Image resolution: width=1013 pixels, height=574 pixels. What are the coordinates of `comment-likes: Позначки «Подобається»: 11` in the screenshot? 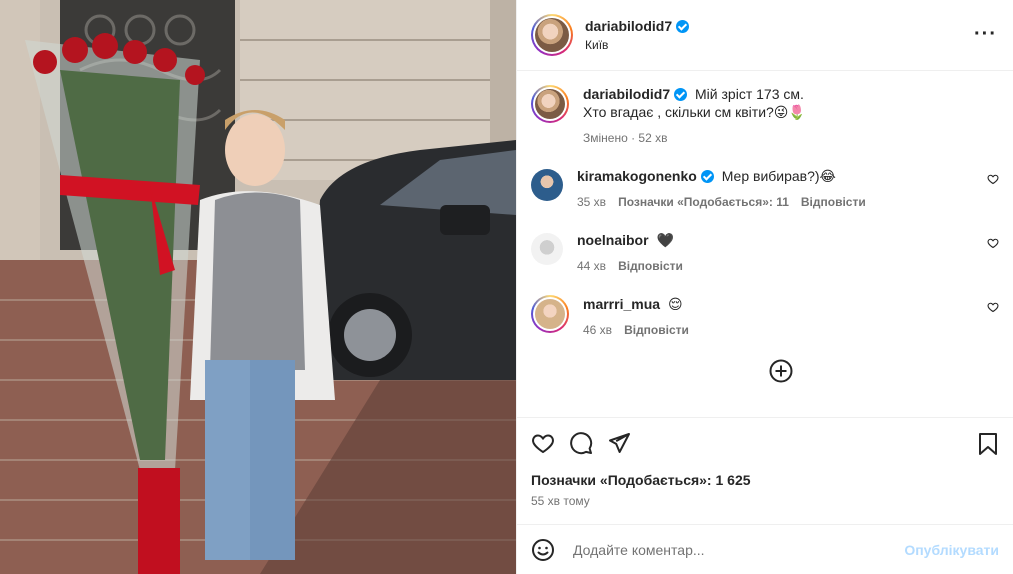 It's located at (703, 202).